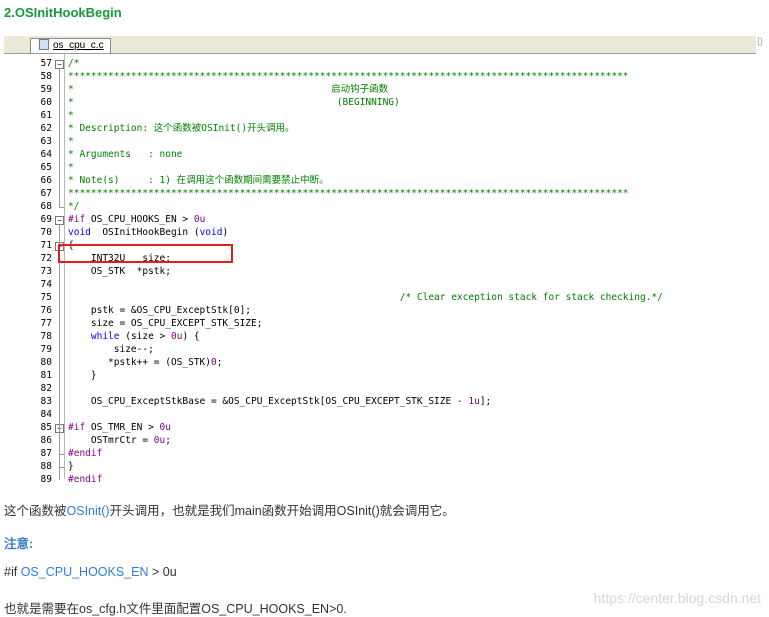 Image resolution: width=769 pixels, height=617 pixels. Describe the element at coordinates (46, 271) in the screenshot. I see `line-number: 73` at that location.